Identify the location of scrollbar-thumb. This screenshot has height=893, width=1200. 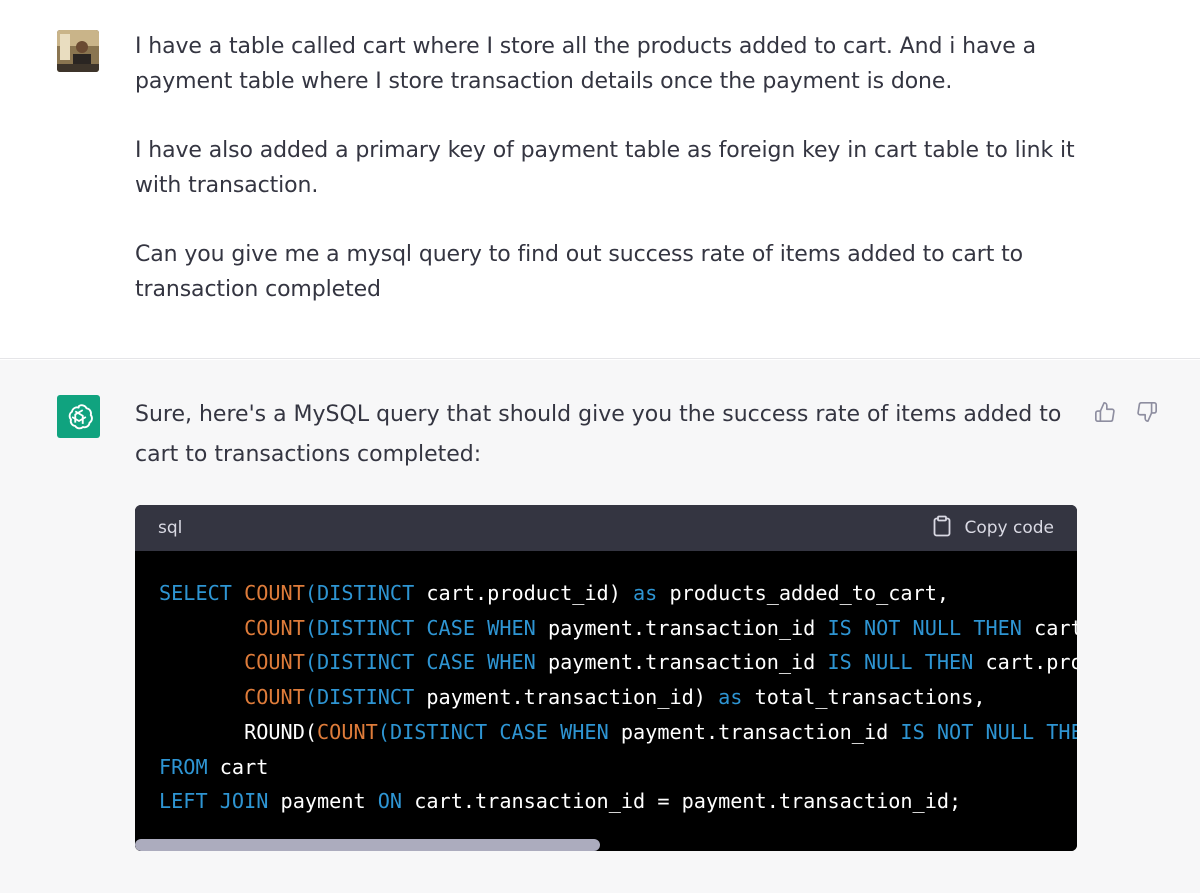
(367, 845).